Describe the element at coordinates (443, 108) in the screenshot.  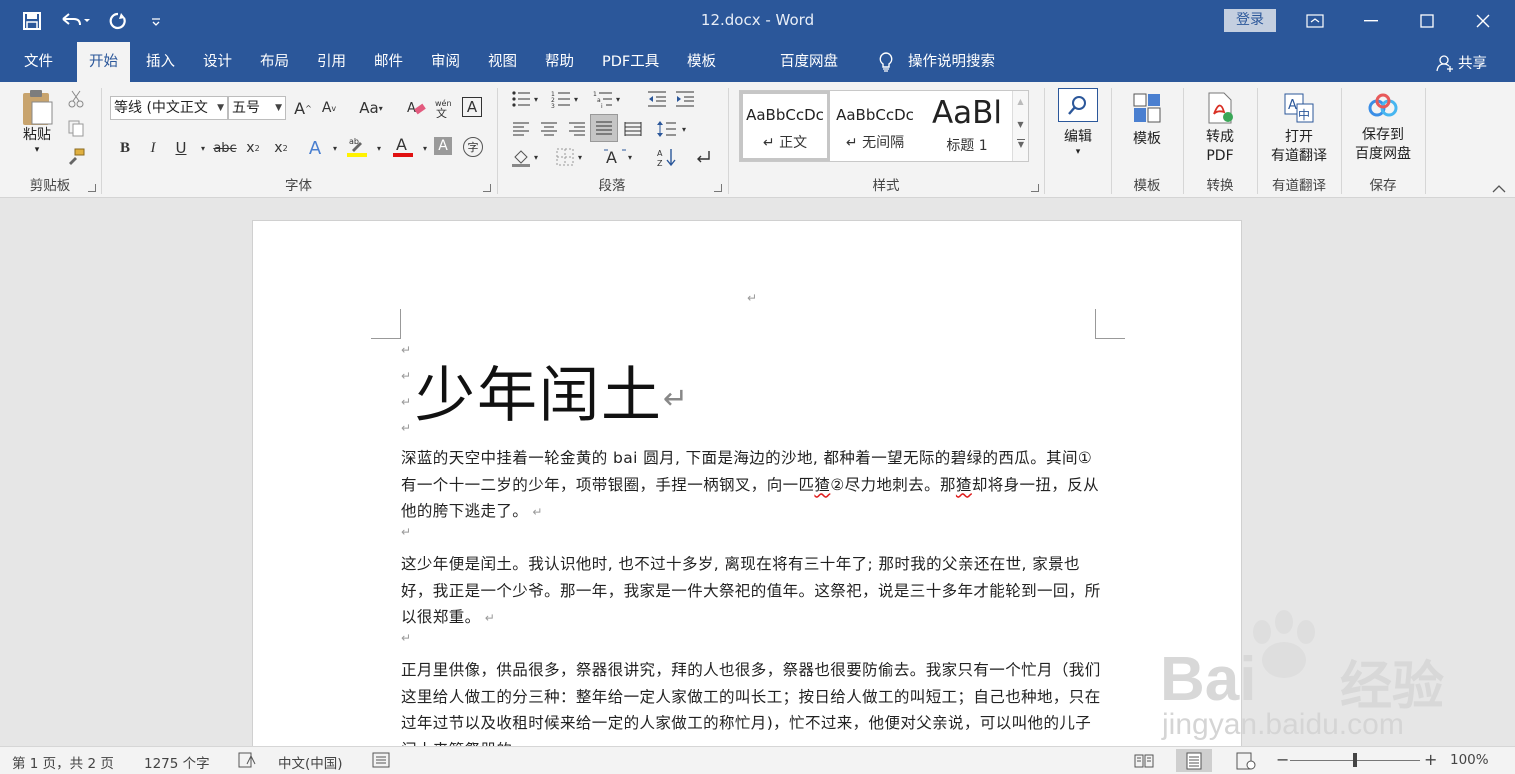
I see `phonetic-guide-icon: wén 文` at that location.